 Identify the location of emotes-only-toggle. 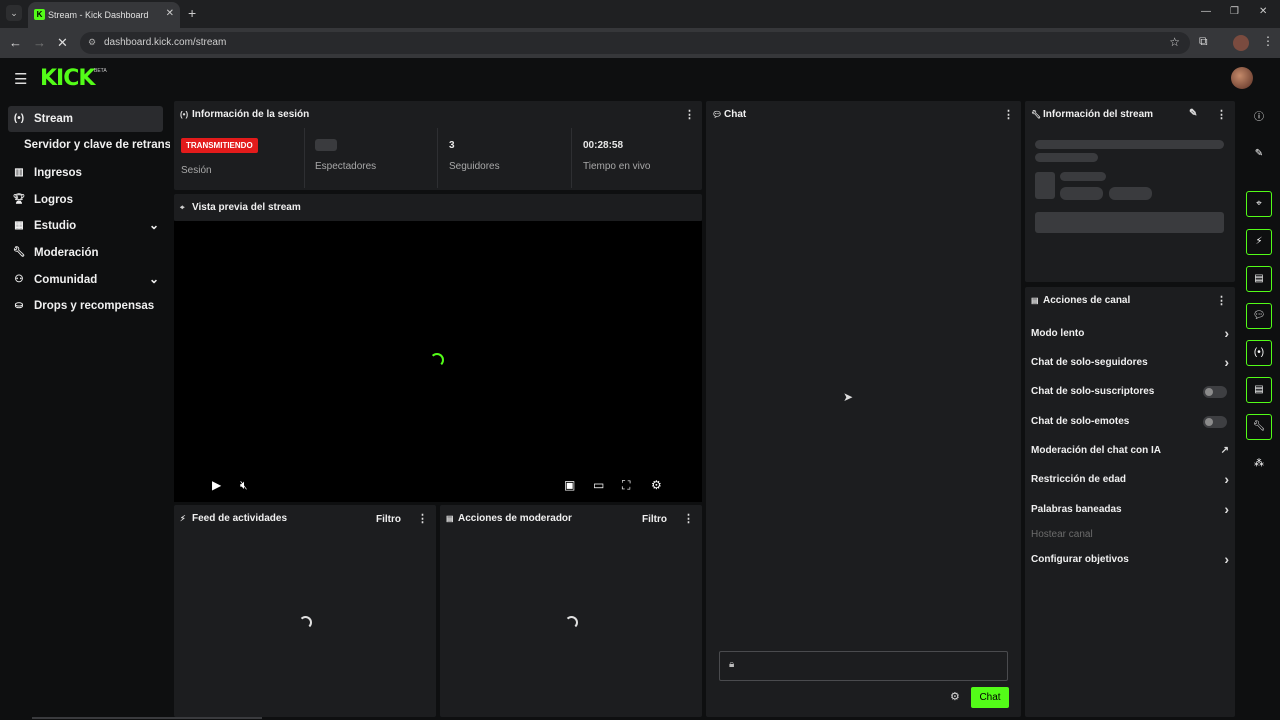
(1215, 422).